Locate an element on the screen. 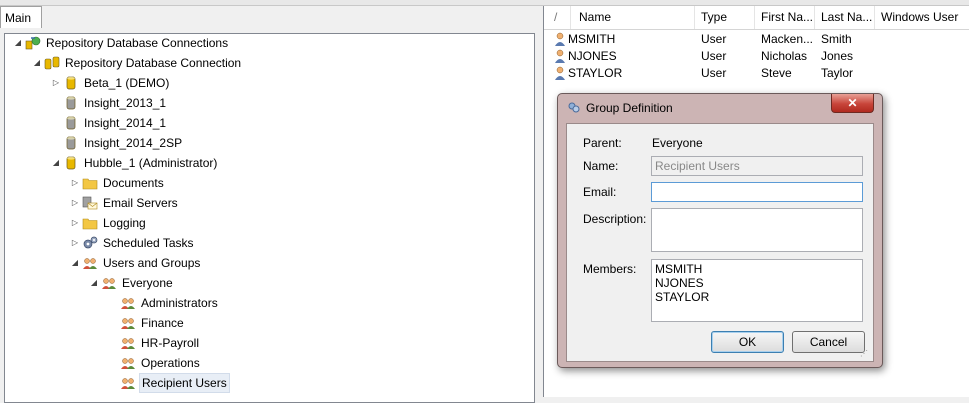  description-label: Description: is located at coordinates (615, 219).